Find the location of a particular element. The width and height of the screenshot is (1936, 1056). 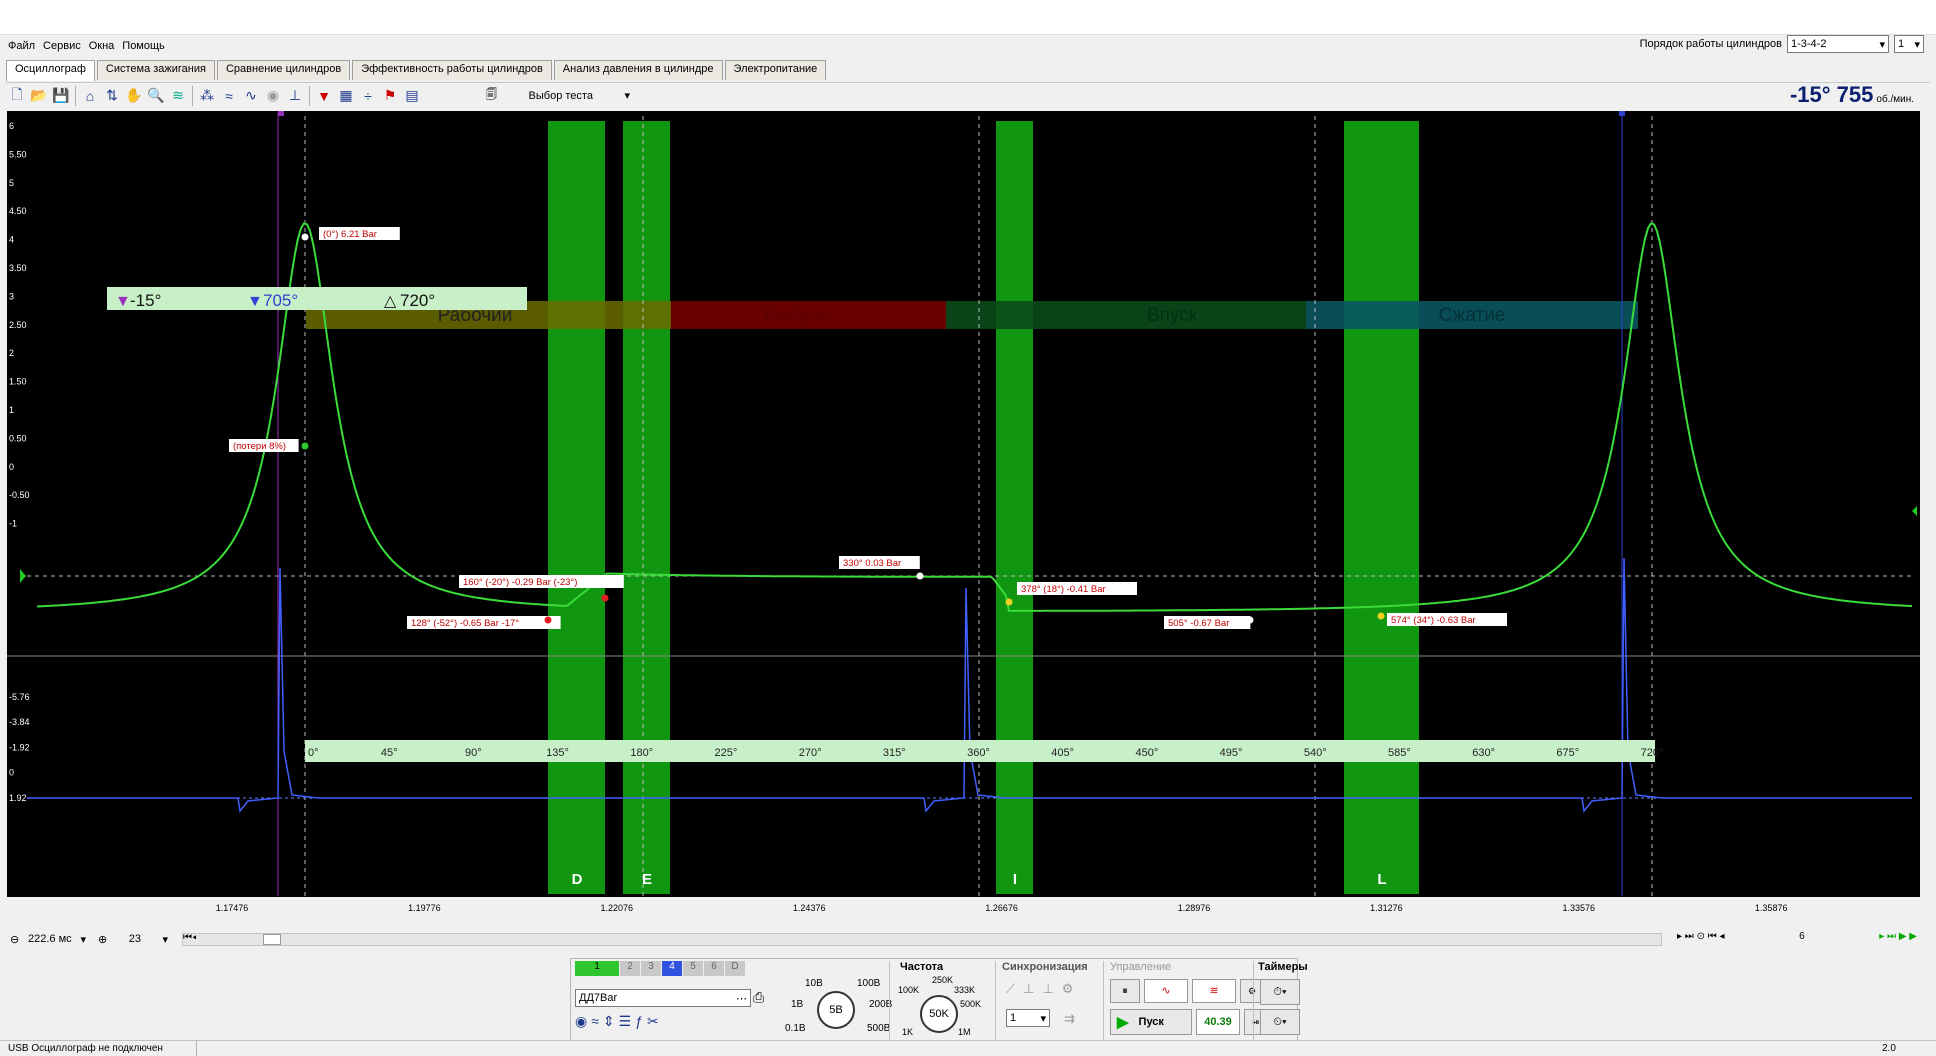

open-folder-icon: 📂 is located at coordinates (39, 96).